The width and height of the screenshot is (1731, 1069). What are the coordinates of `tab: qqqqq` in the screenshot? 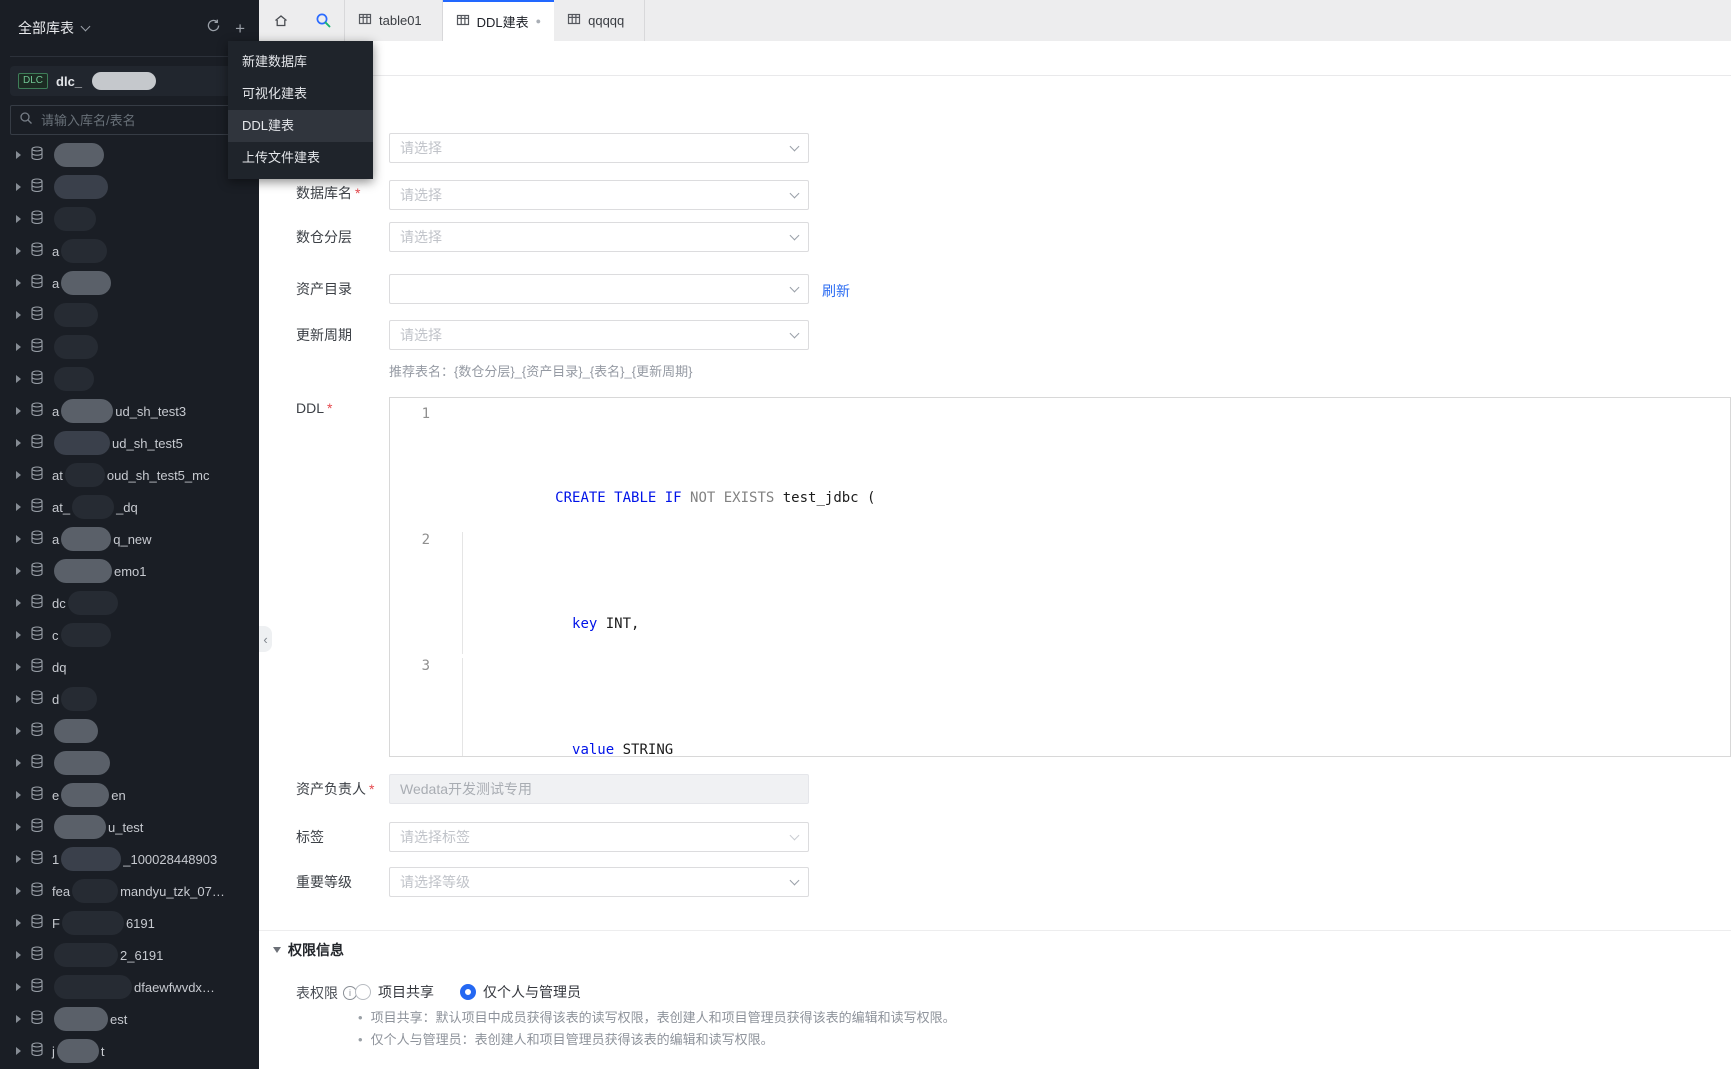 It's located at (600, 20).